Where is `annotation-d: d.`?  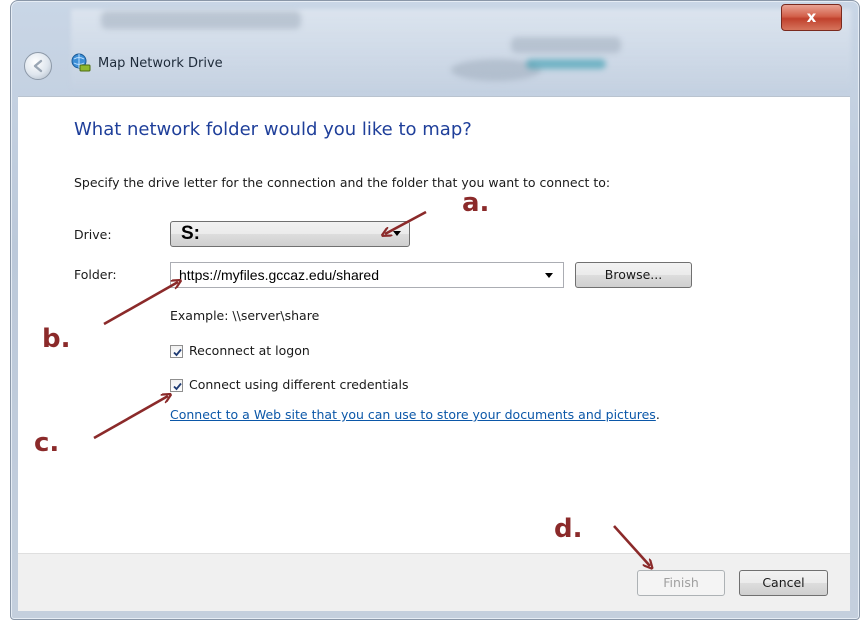 annotation-d: d. is located at coordinates (568, 529).